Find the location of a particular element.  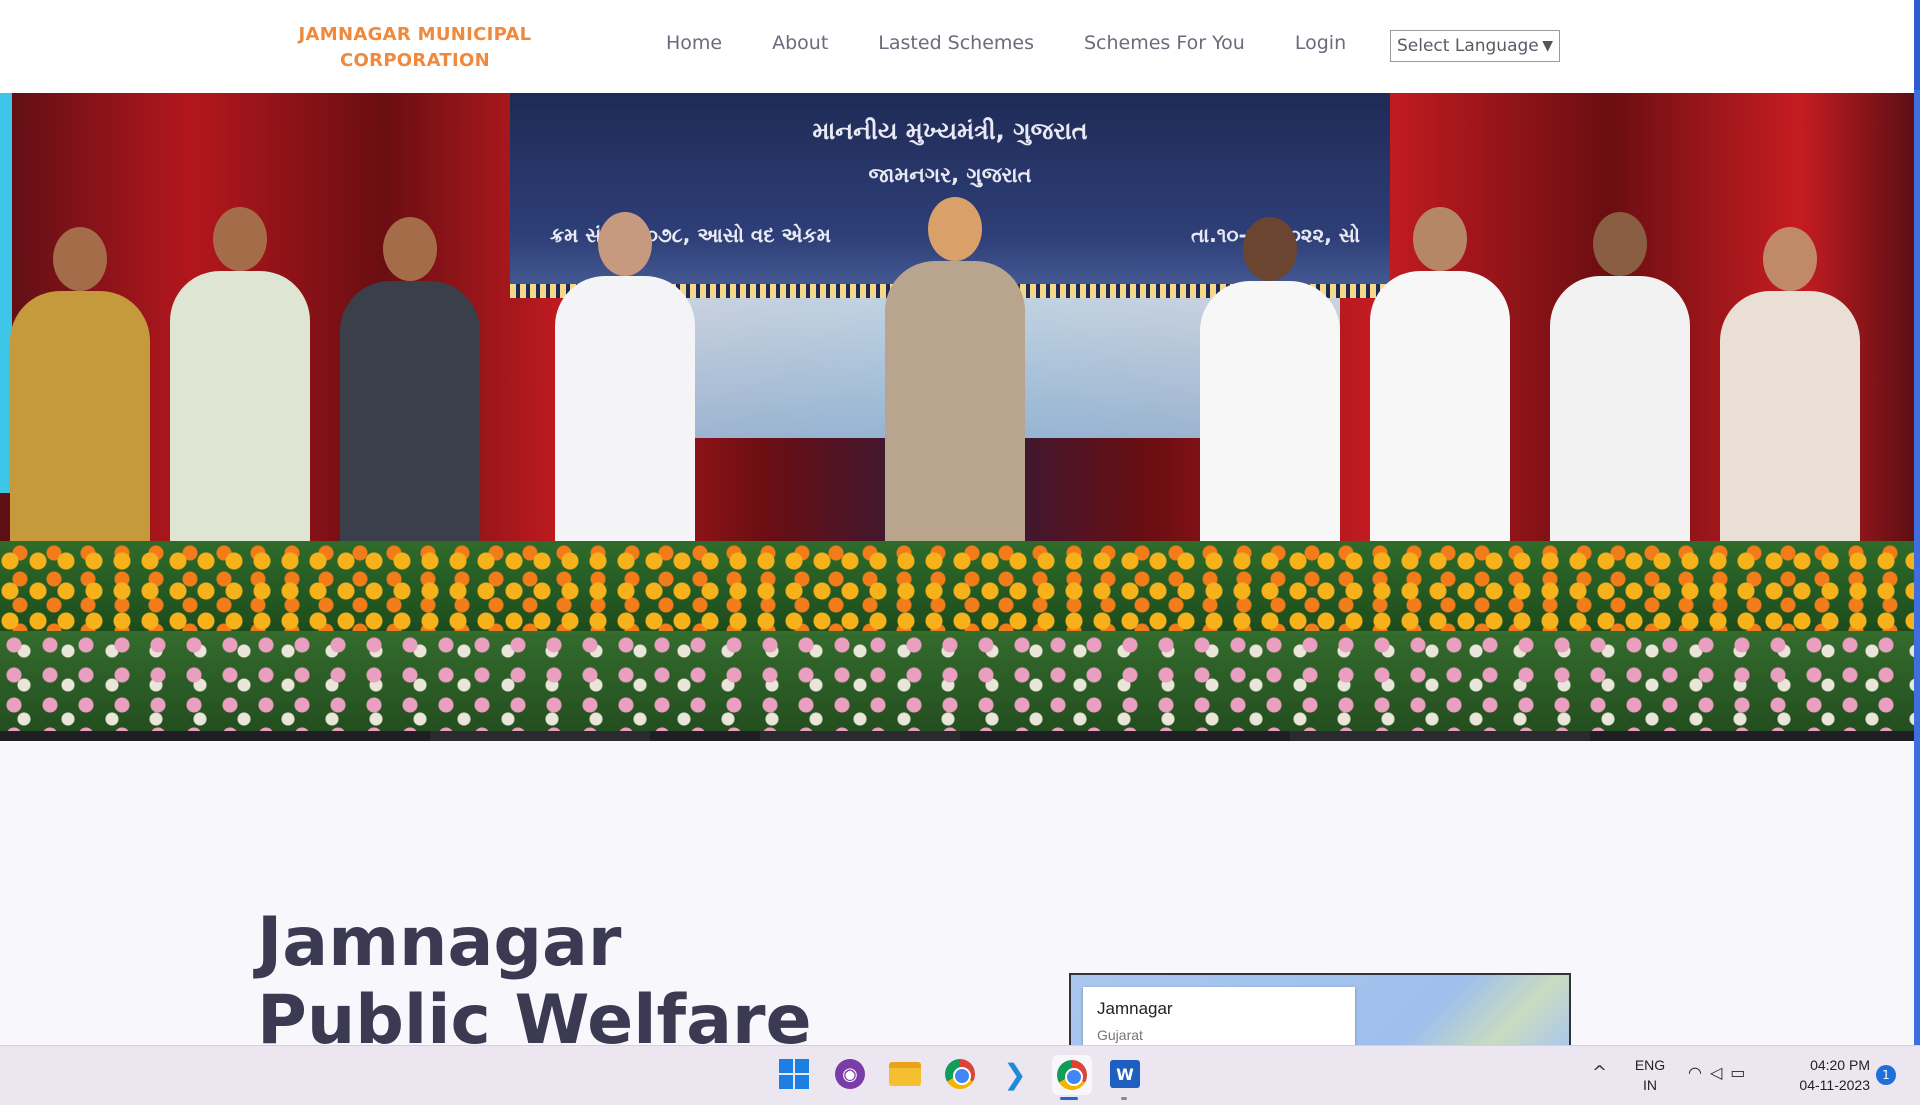

language-select-label: Select Language is located at coordinates (1468, 46).